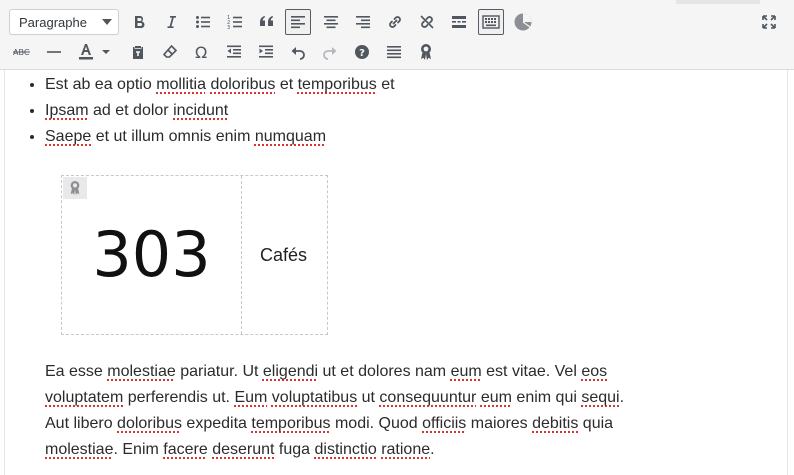  What do you see at coordinates (546, 397) in the screenshot?
I see `text-run: enim qui` at bounding box center [546, 397].